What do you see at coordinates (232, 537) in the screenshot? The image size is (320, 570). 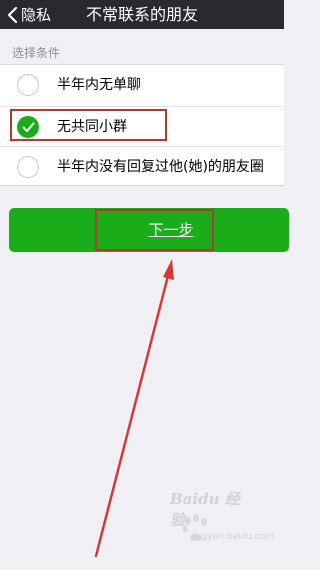 I see `watermark-sub: jingyan.baidu.com` at bounding box center [232, 537].